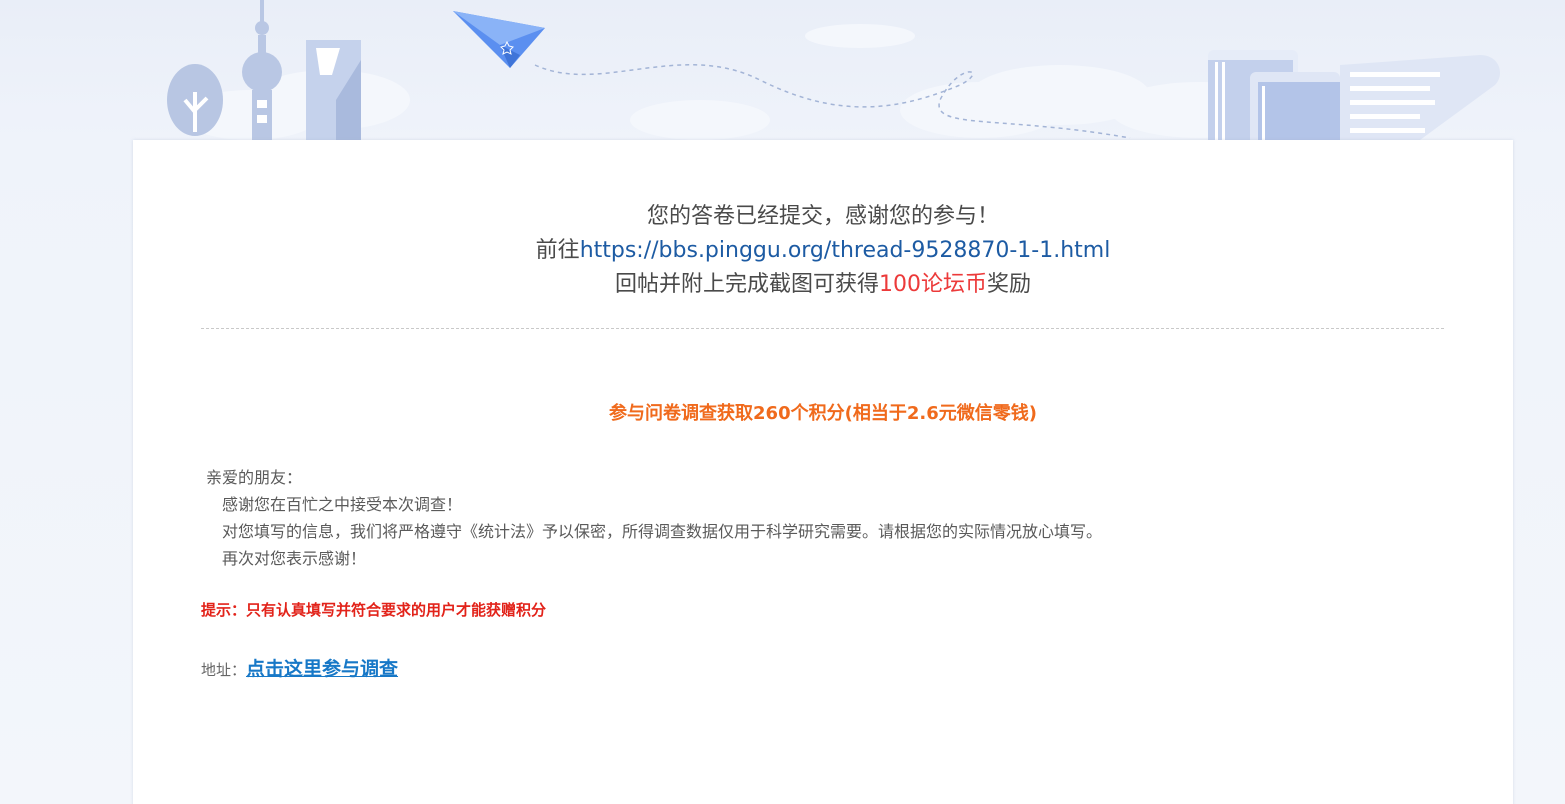  I want to click on letter-paragraph-3: 再次对您表示感谢！, so click(294, 558).